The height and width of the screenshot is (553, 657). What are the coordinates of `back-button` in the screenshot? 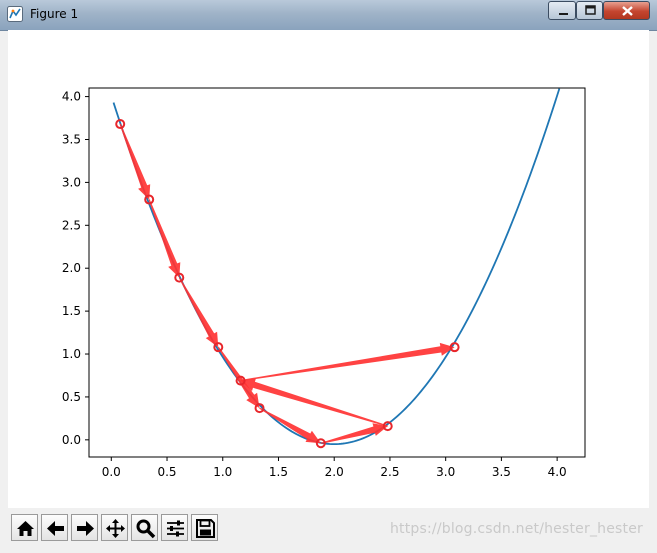 It's located at (54, 527).